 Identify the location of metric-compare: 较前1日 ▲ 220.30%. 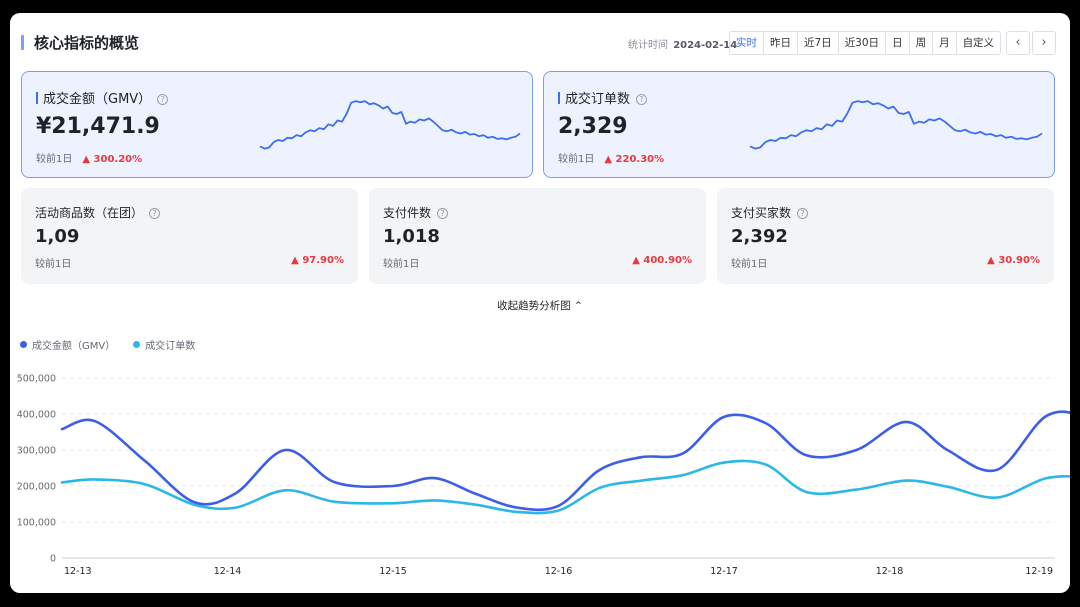
(611, 157).